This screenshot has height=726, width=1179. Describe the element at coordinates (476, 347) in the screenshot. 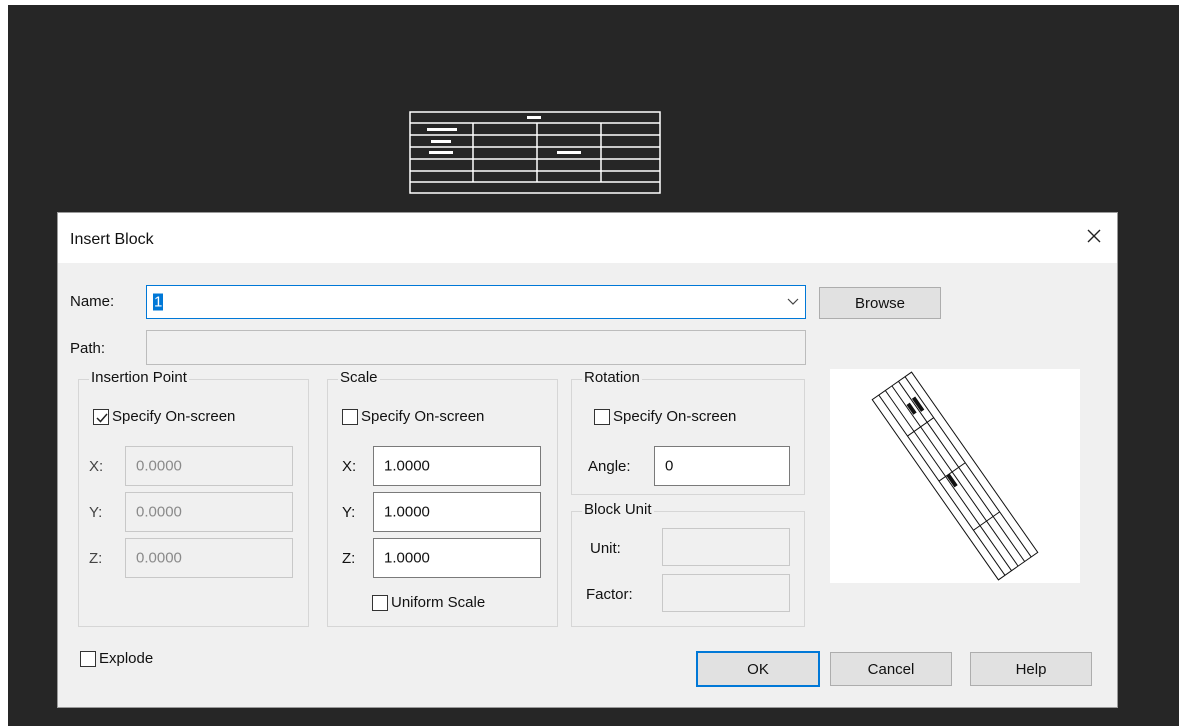

I see `path-field` at that location.